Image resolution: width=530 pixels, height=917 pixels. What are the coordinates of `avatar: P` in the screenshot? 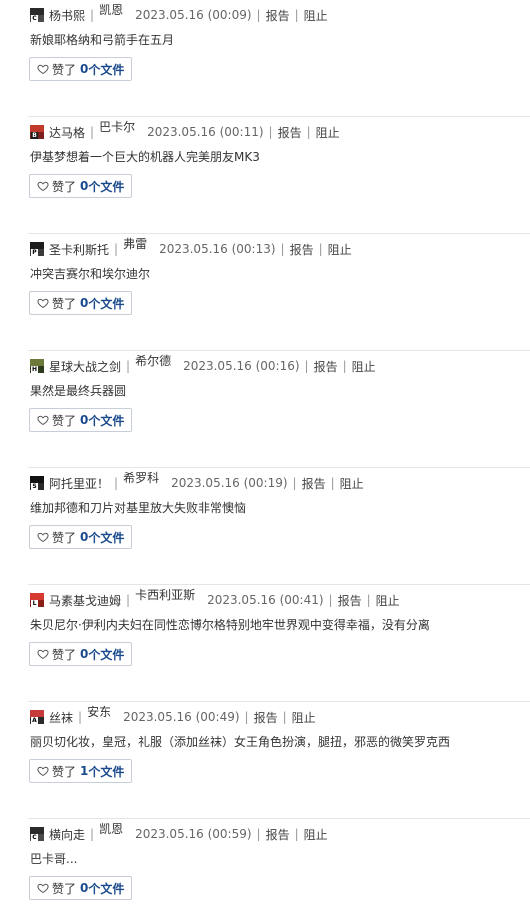 It's located at (37, 249).